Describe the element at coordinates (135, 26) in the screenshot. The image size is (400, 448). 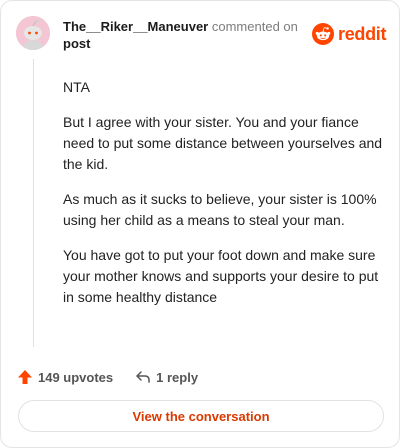
I see `username: The__Riker__Maneuver` at that location.